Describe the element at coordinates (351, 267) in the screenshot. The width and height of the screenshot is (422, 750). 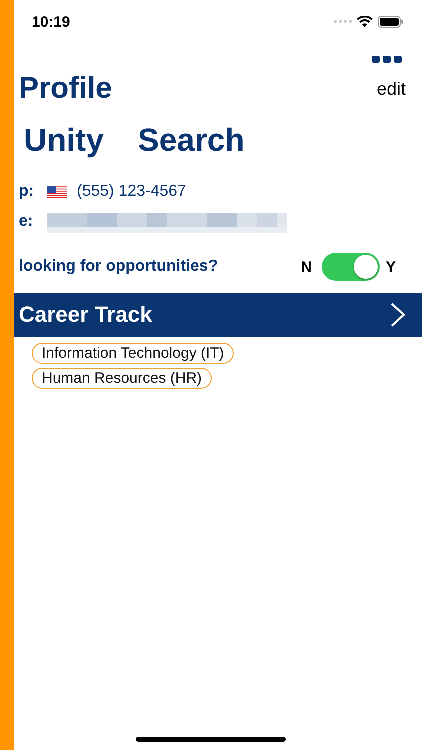
I see `opportunities-toggle` at that location.